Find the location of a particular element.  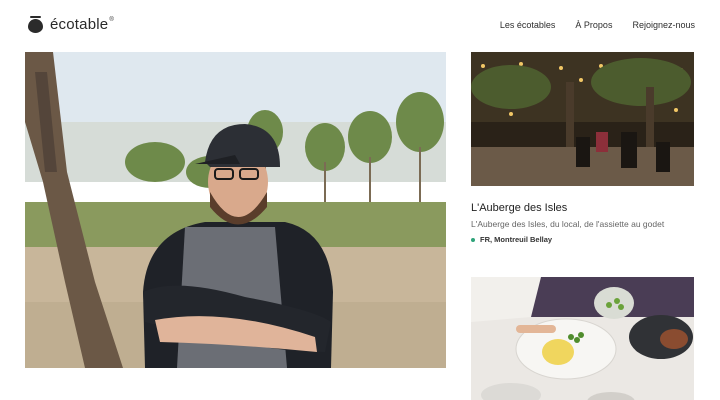

brand-name: écotable® is located at coordinates (82, 24).